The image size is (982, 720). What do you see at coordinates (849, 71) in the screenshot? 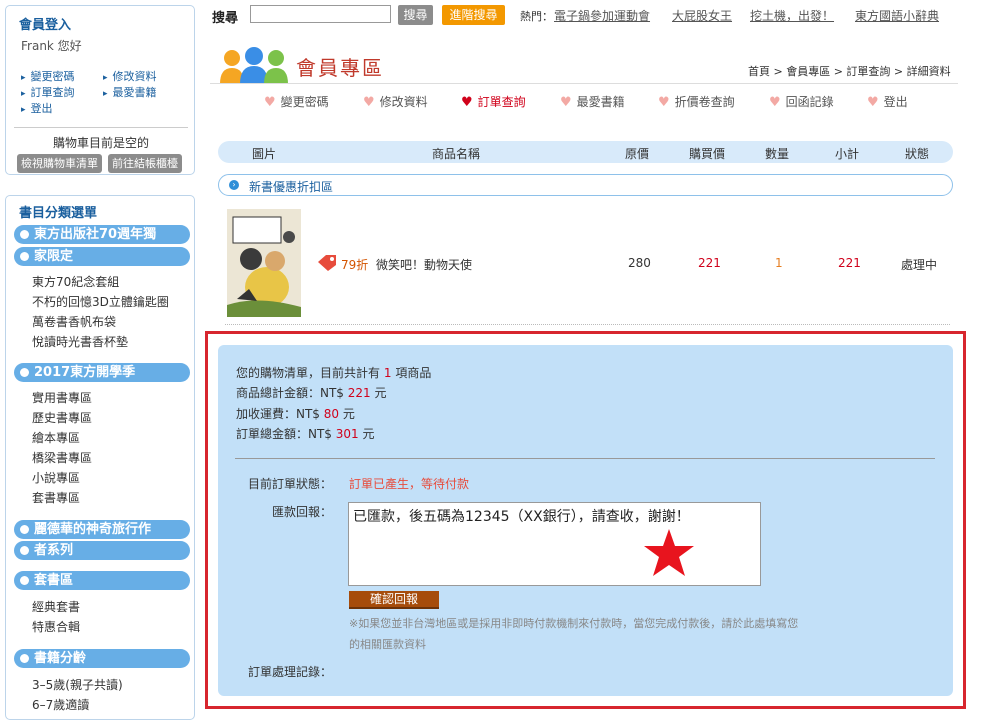
I see `breadcrumb: 首頁 > 會員專區 > 訂單查詢 > 詳細資料` at bounding box center [849, 71].